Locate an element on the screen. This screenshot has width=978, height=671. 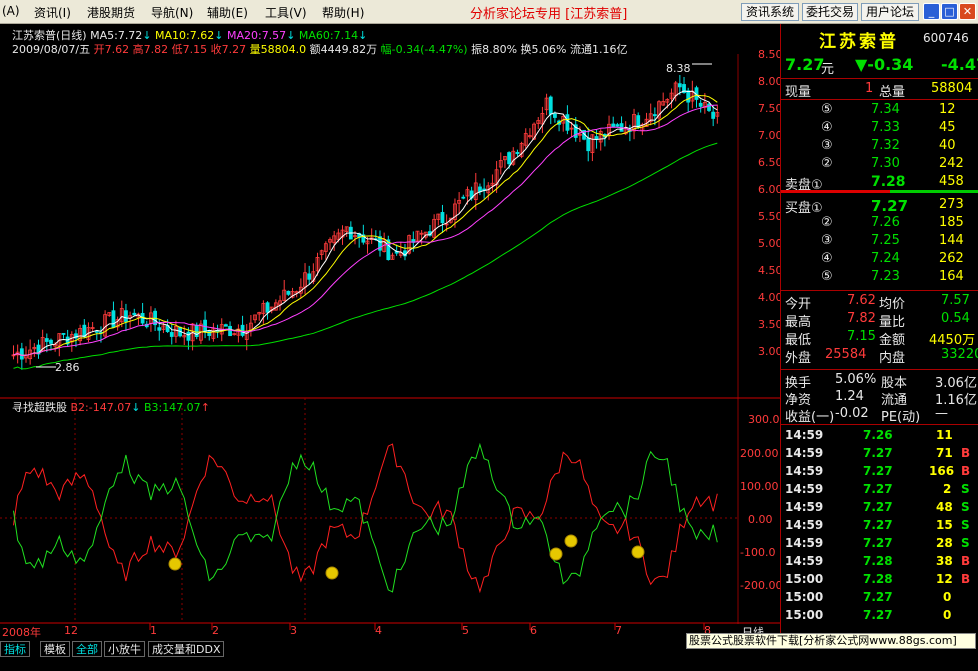
quote-price: 7.27 is located at coordinates (805, 64).